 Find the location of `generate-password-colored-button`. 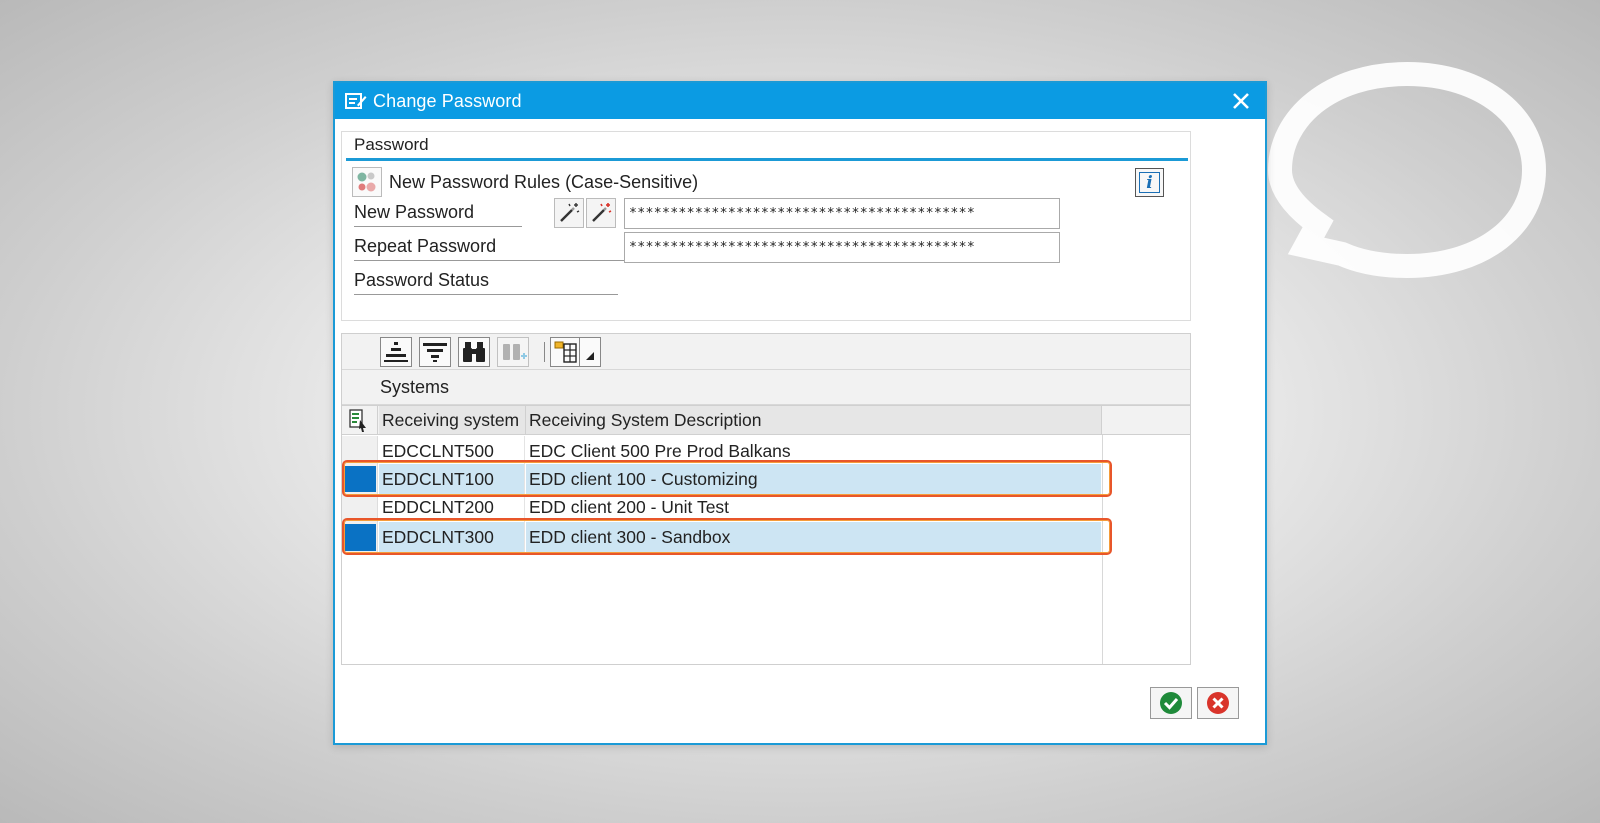

generate-password-colored-button is located at coordinates (601, 213).